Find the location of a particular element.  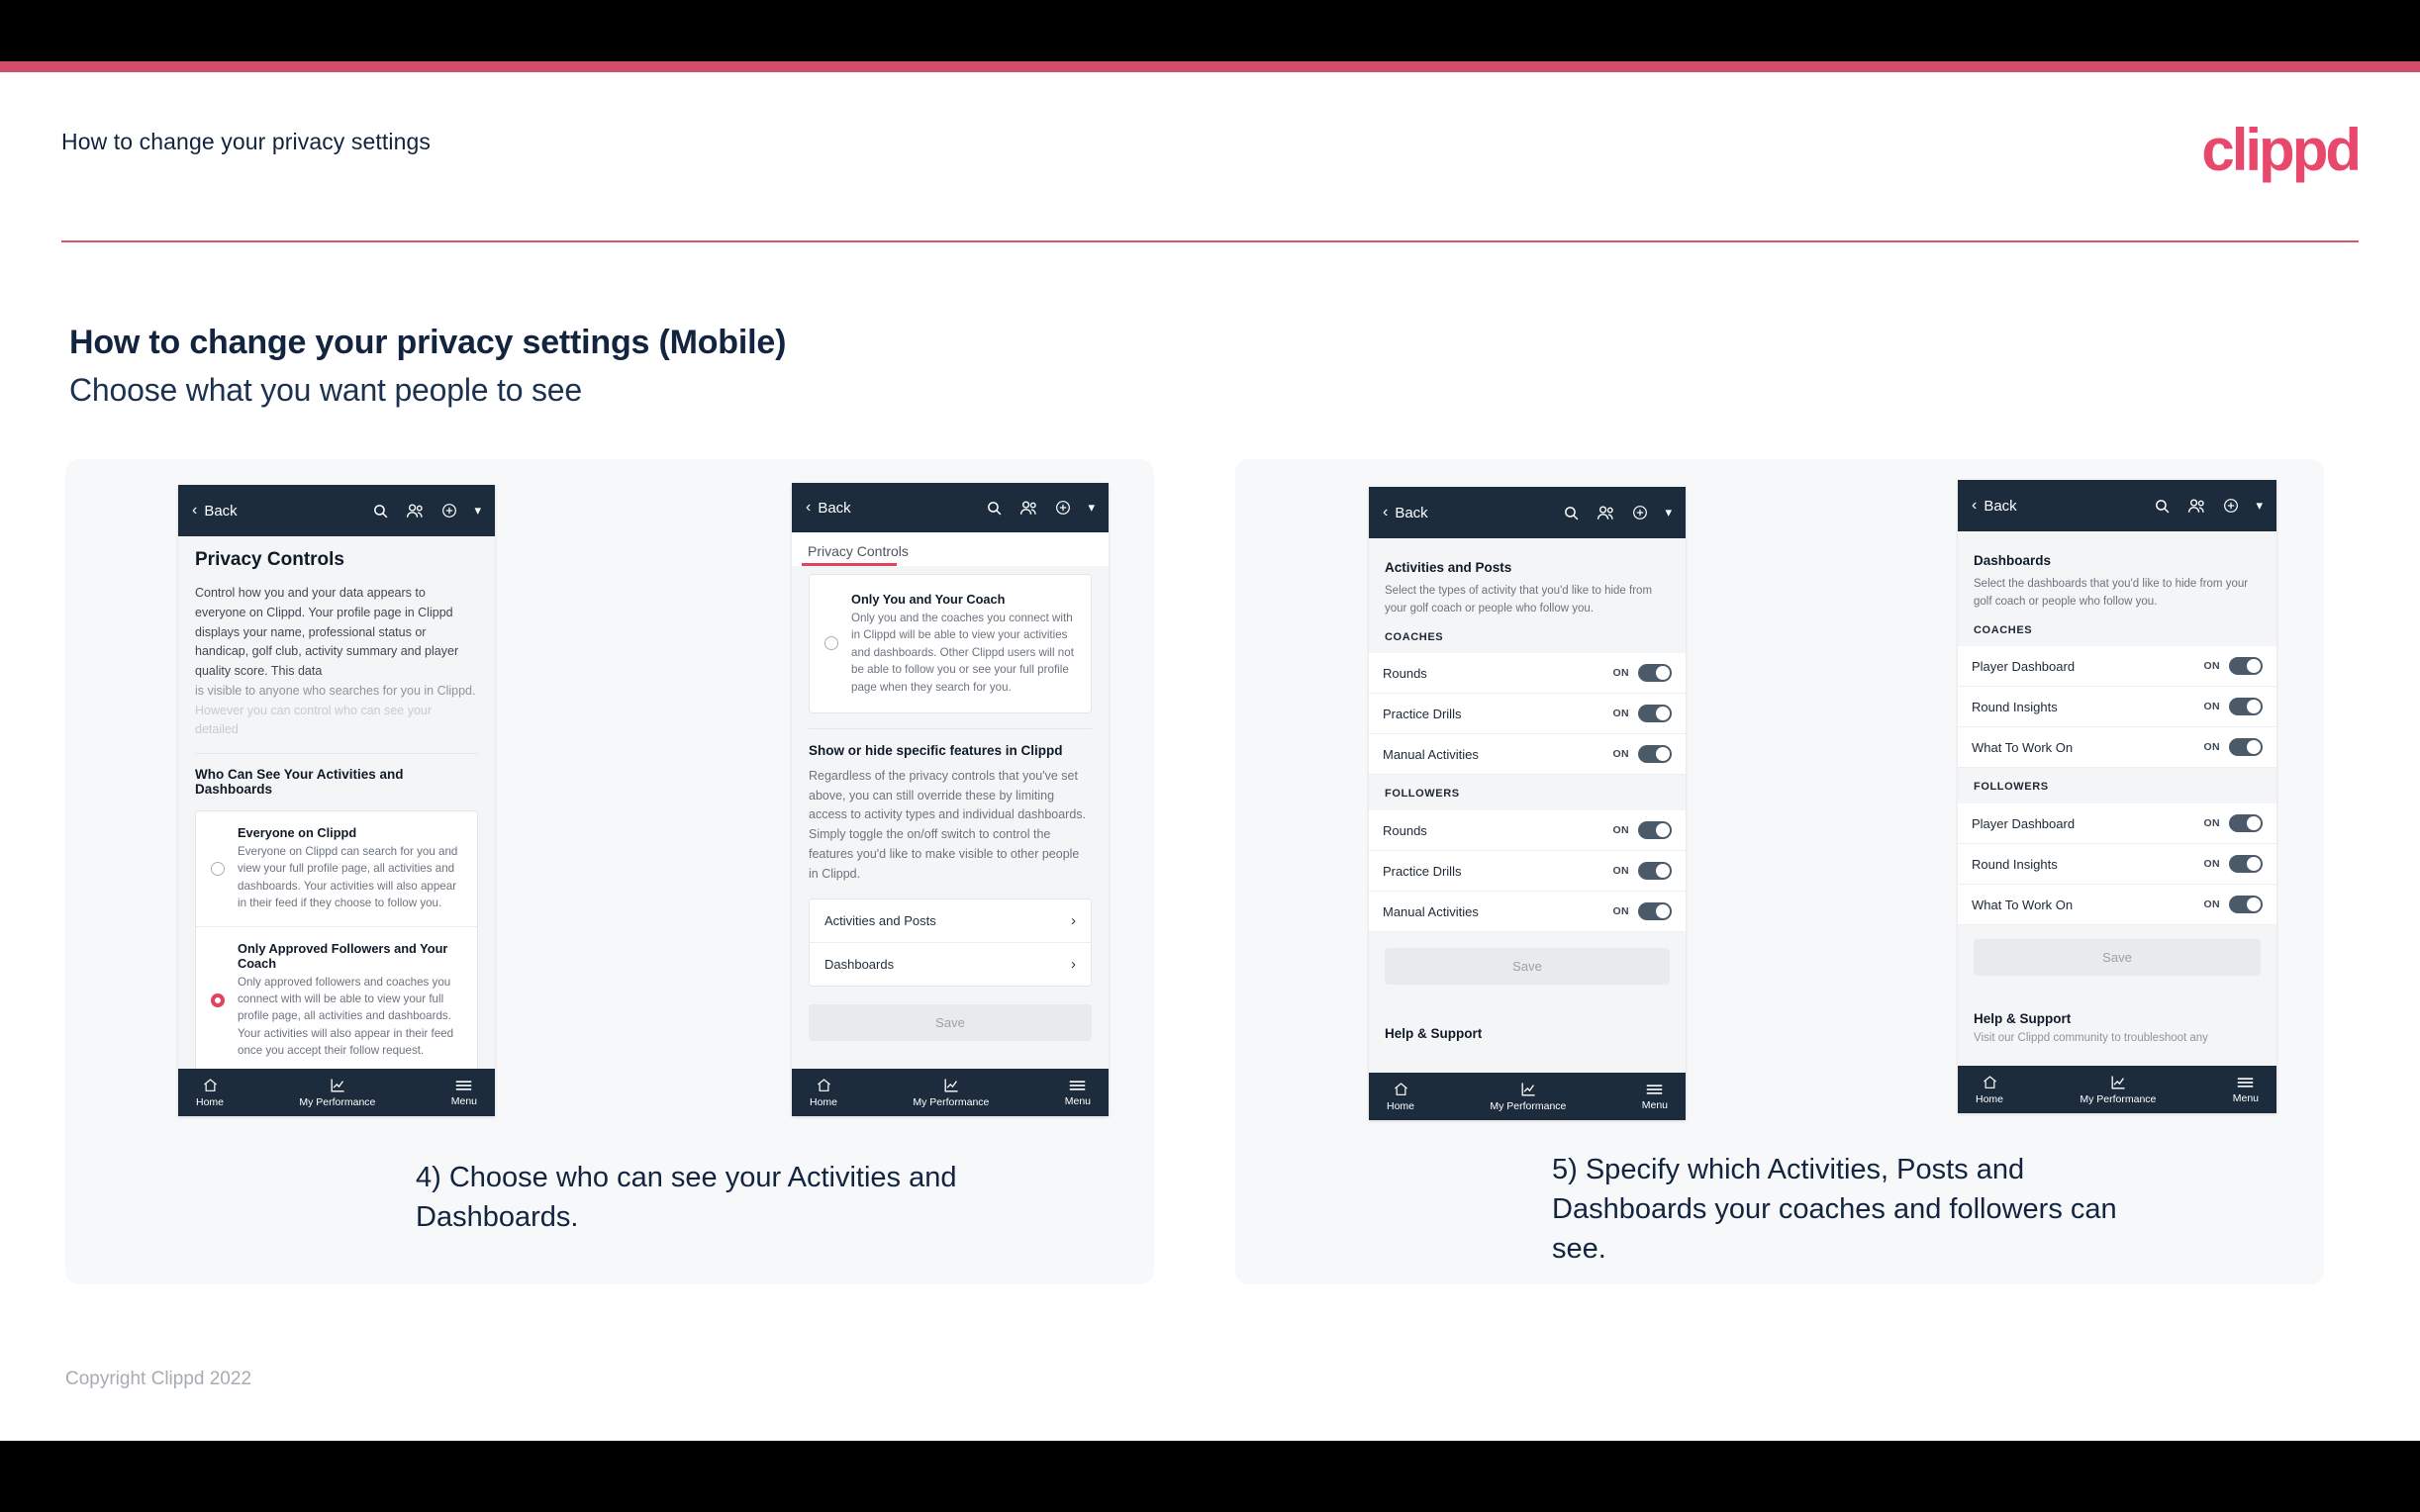

radio-icon-selected is located at coordinates (218, 1000).